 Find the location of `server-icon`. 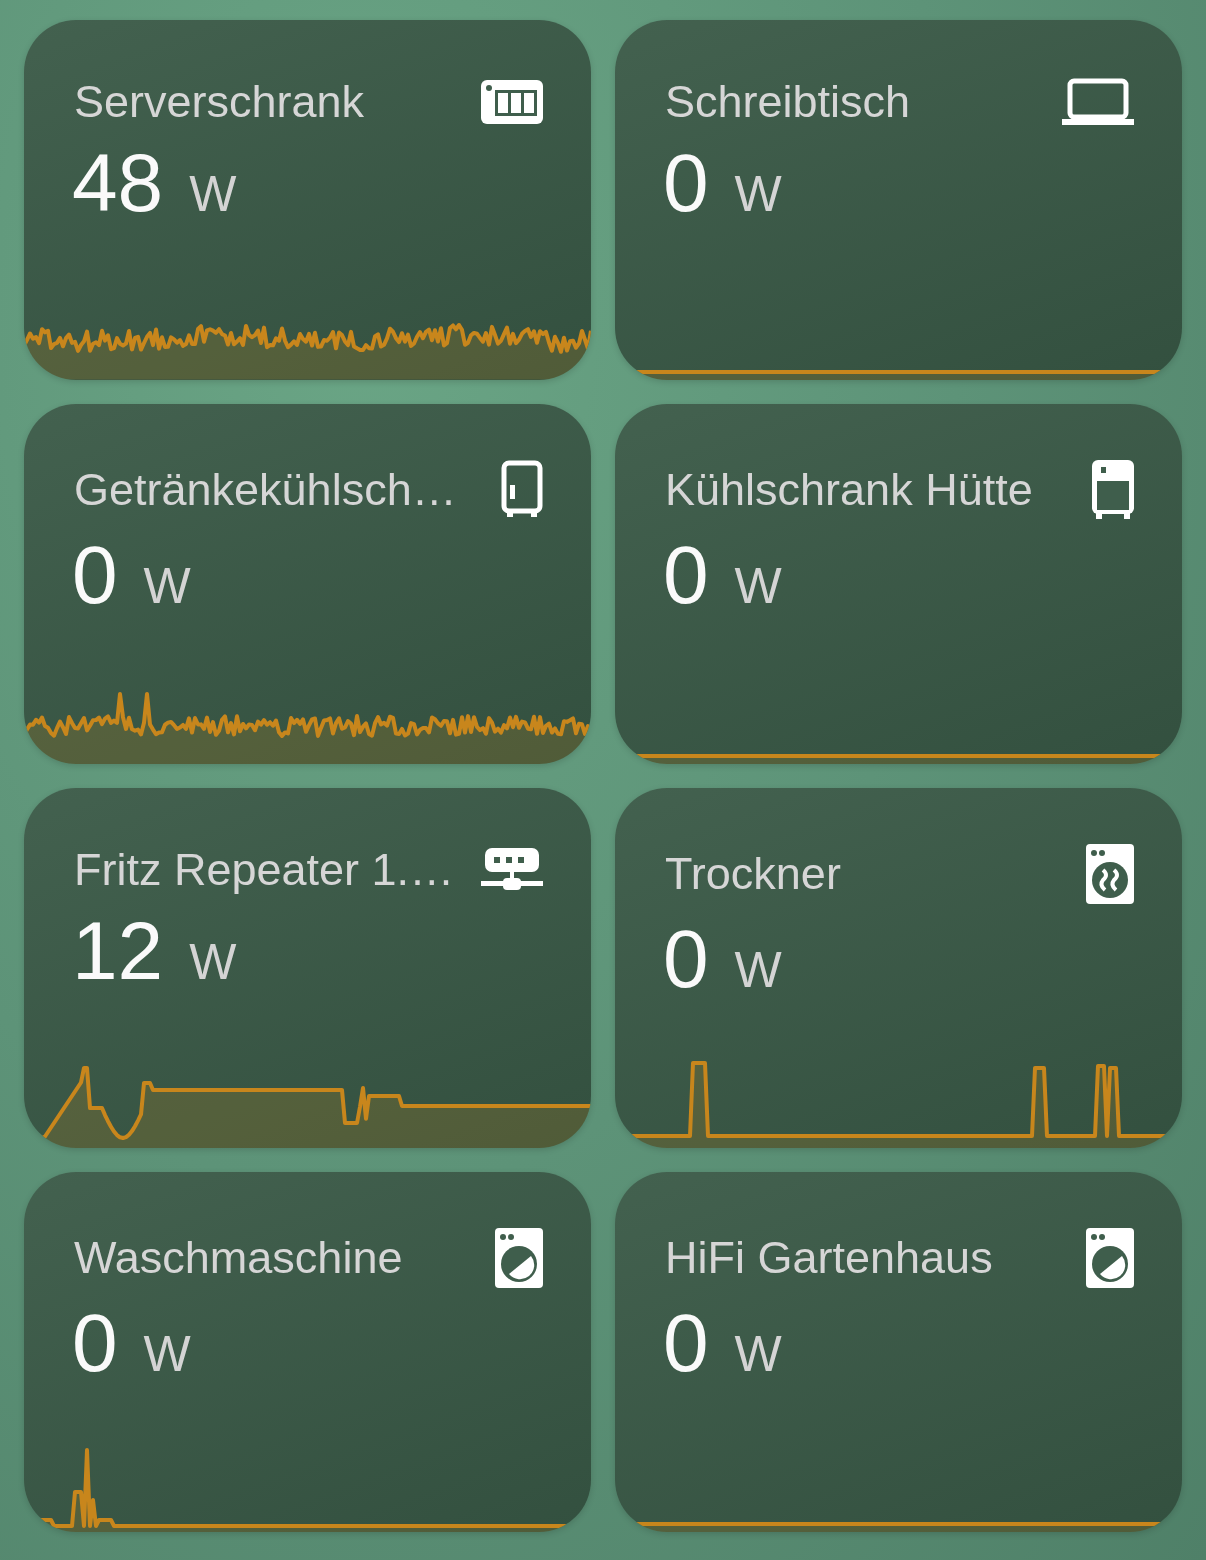

server-icon is located at coordinates (512, 102).